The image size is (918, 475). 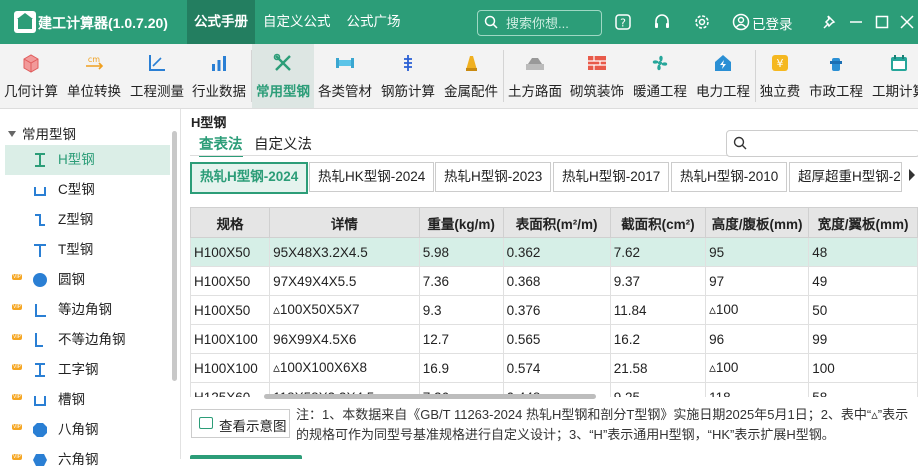 I want to click on standard-tab-h-2024: 热轧H型钢-2024, so click(x=249, y=178).